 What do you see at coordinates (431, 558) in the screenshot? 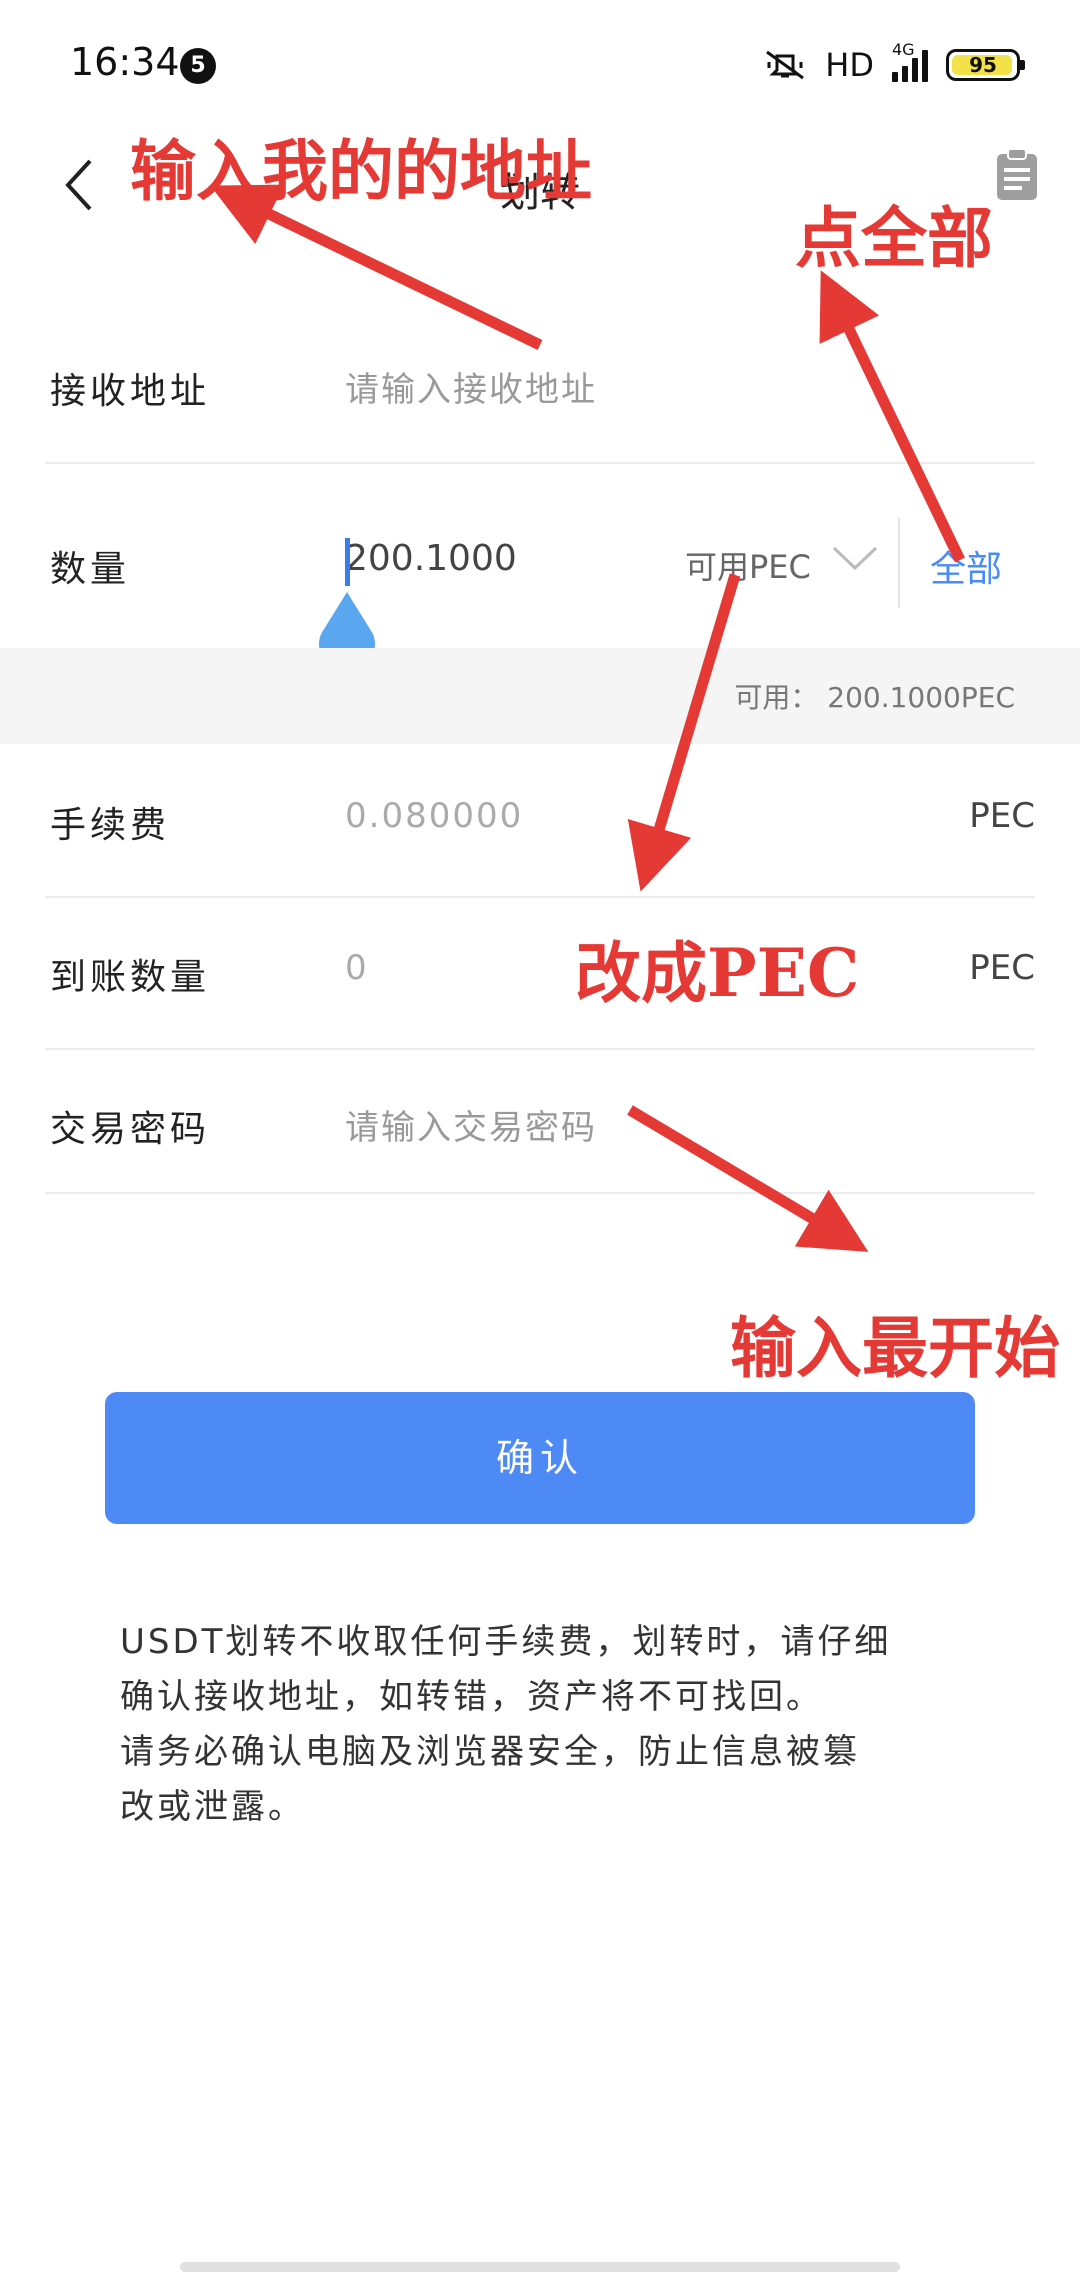
I see `amount-input: 200.1000` at bounding box center [431, 558].